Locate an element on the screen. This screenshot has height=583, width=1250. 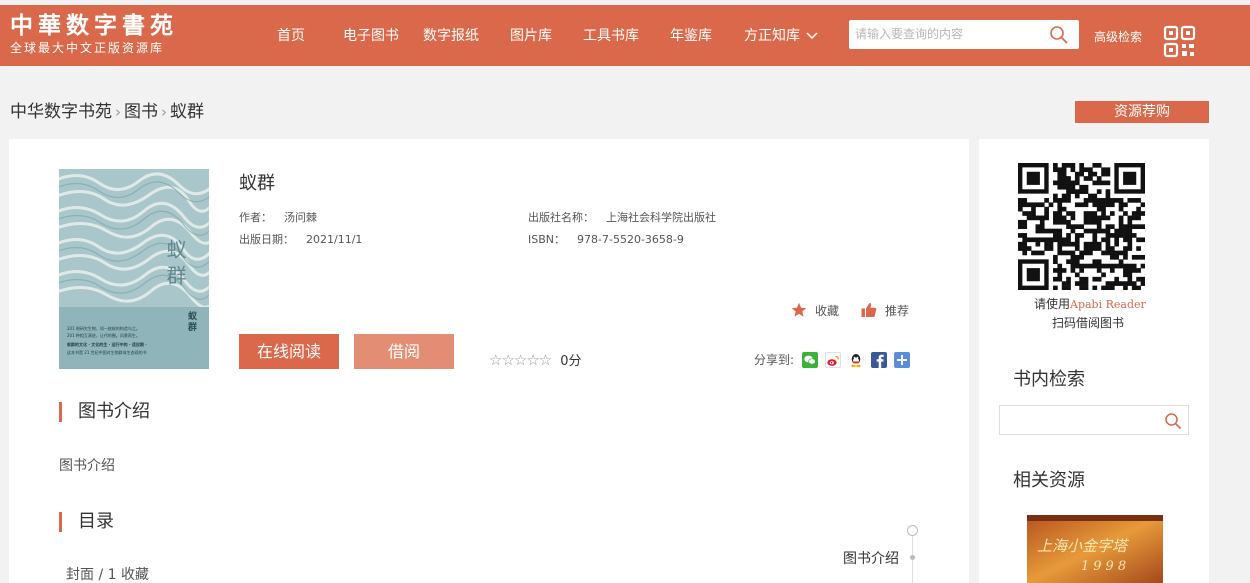
nav-home: 首页 is located at coordinates (291, 36).